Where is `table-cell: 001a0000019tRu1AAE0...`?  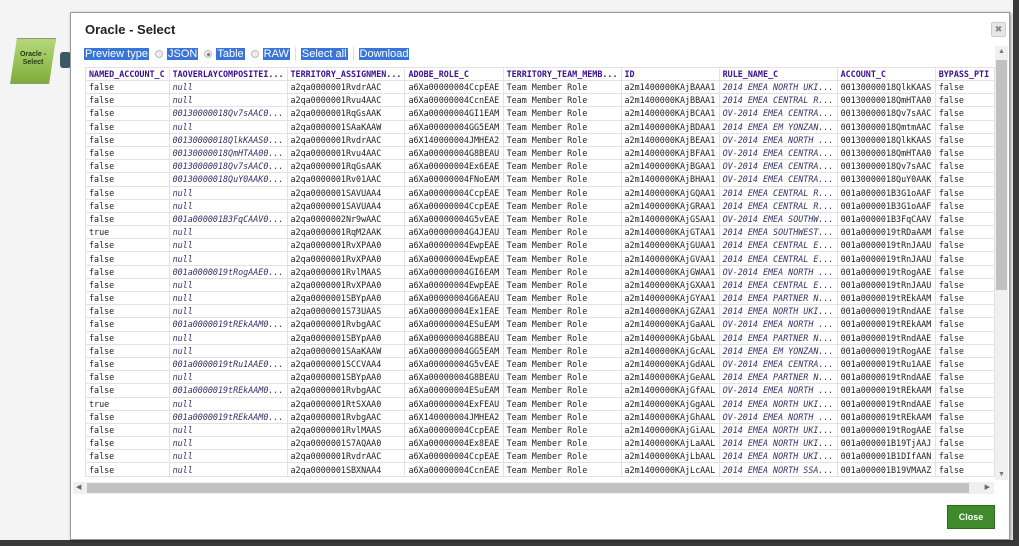 table-cell: 001a0000019tRu1AAE0... is located at coordinates (228, 364).